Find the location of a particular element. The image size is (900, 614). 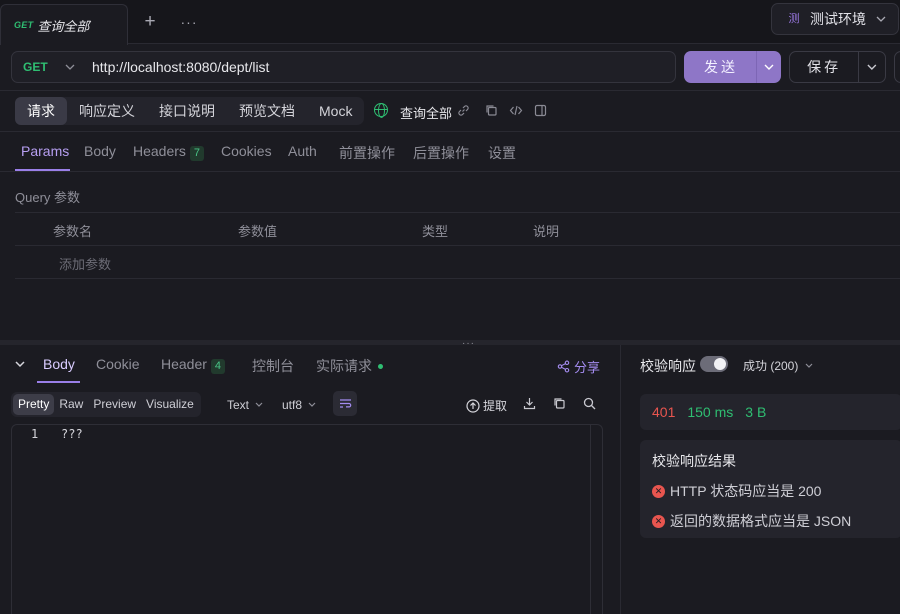

format-preview: Preview is located at coordinates (114, 404).